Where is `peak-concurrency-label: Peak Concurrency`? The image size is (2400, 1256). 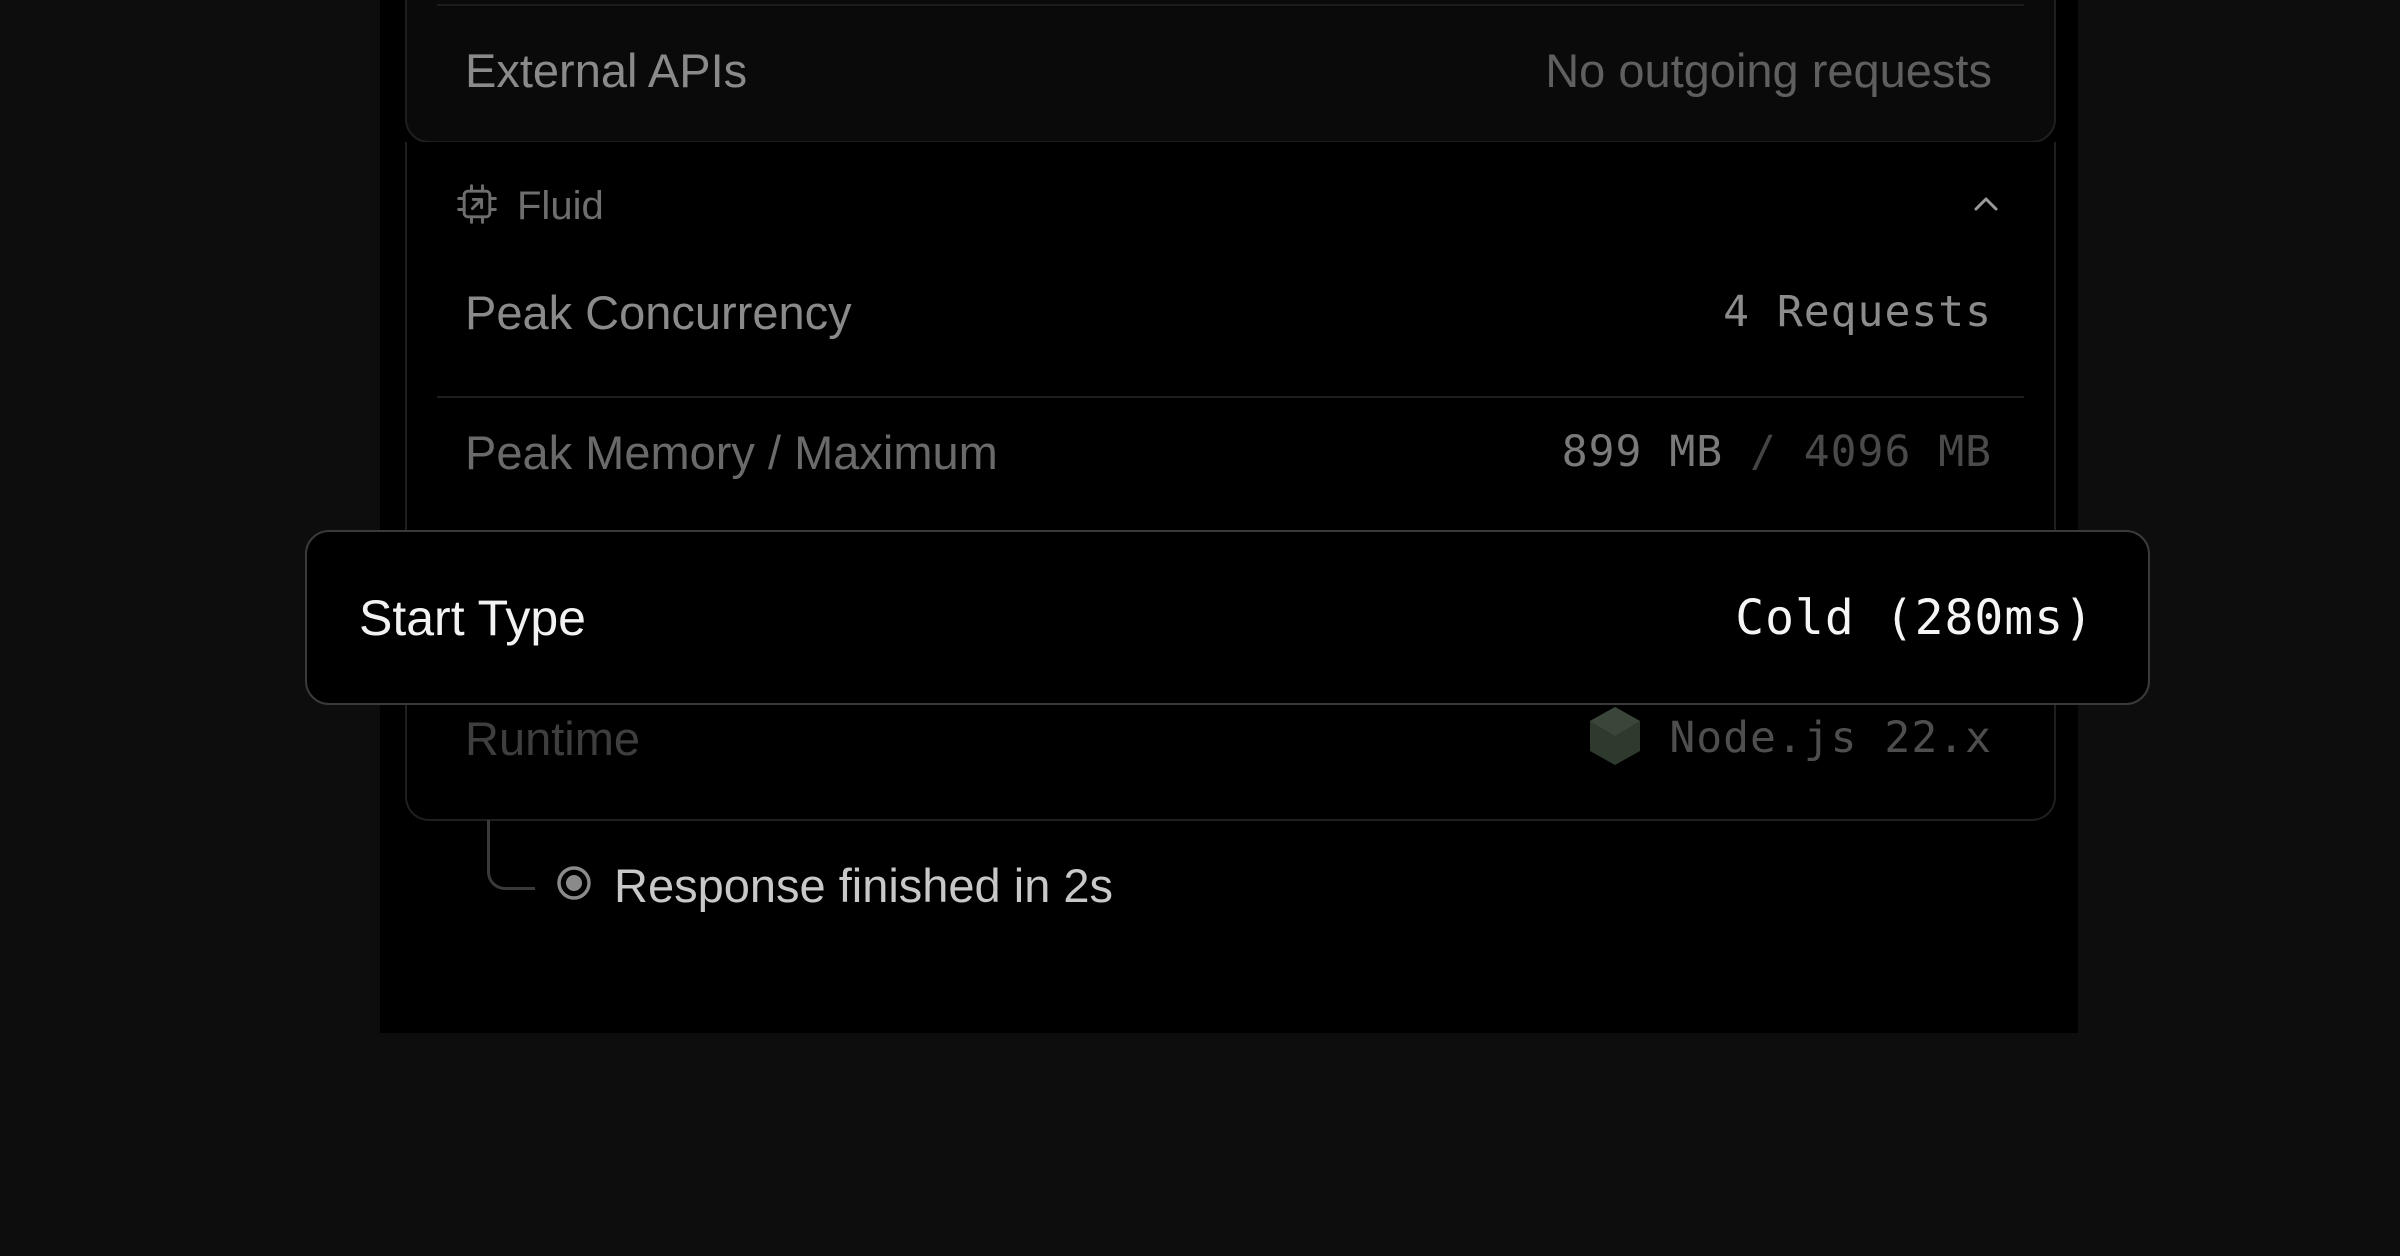 peak-concurrency-label: Peak Concurrency is located at coordinates (658, 312).